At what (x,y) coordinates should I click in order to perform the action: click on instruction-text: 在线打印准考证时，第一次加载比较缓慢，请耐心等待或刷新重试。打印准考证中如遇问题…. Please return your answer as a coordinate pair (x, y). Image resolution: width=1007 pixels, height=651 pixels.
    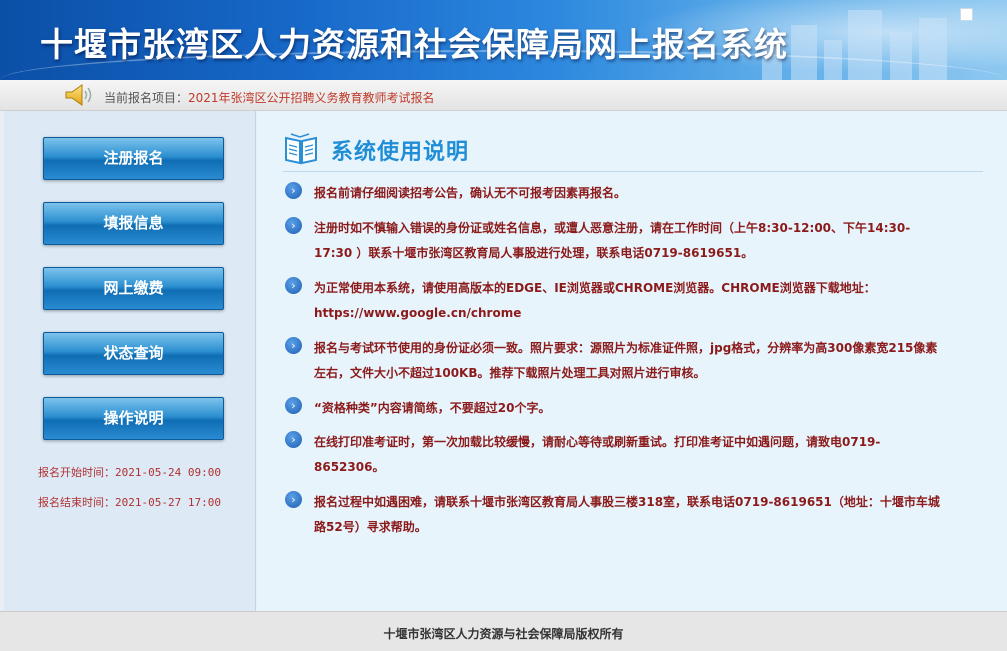
    Looking at the image, I should click on (597, 454).